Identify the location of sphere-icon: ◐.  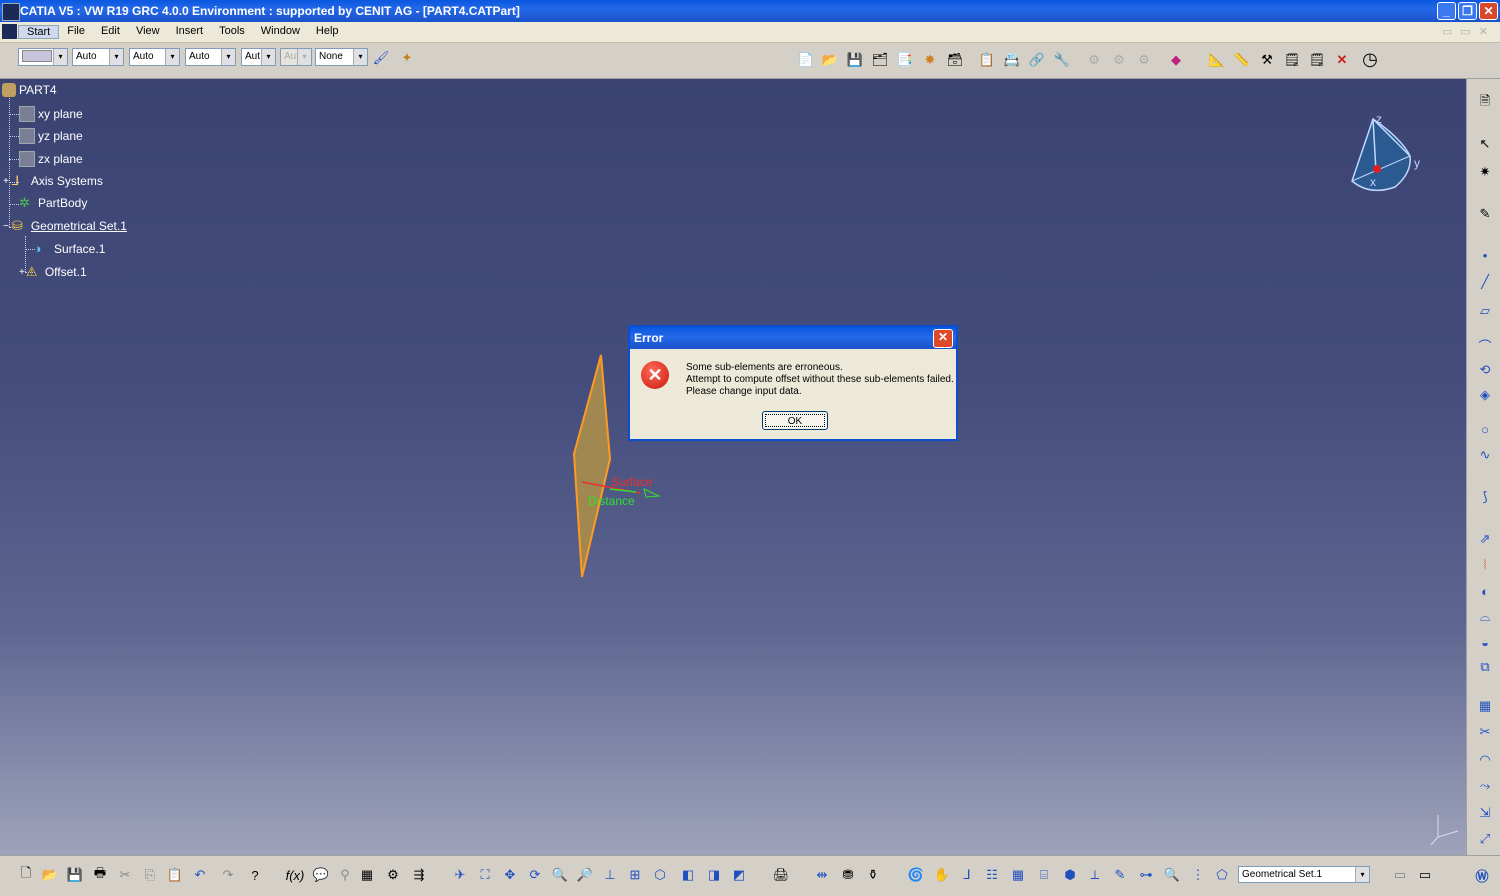
(1485, 591).